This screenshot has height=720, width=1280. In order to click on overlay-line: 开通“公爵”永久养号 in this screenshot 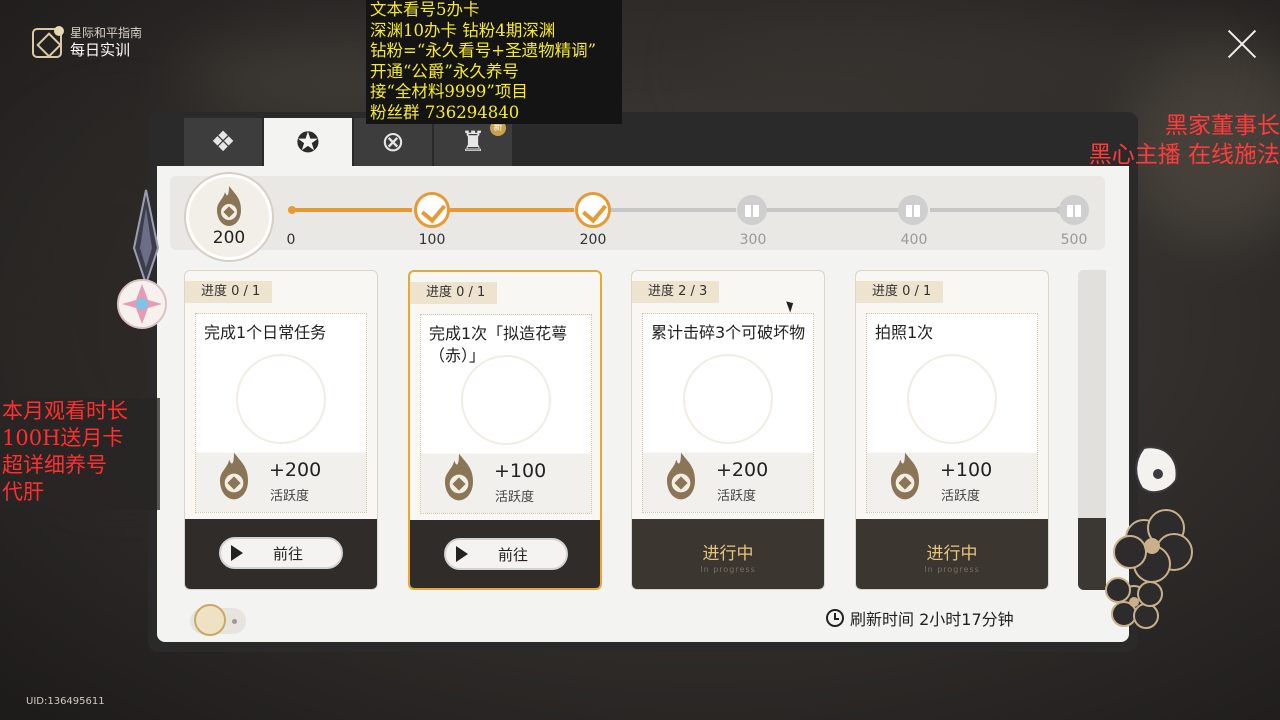, I will do `click(444, 71)`.